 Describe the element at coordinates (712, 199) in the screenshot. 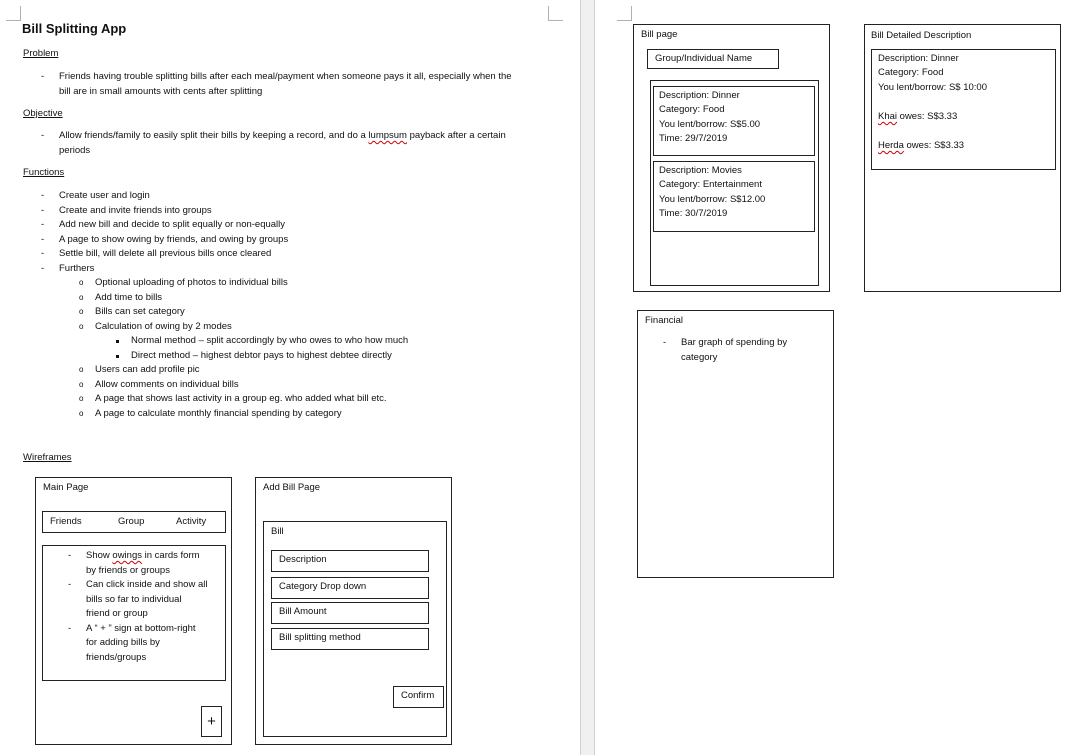

I see `bill-card-amount: You lent/borrow: S$12.00` at that location.